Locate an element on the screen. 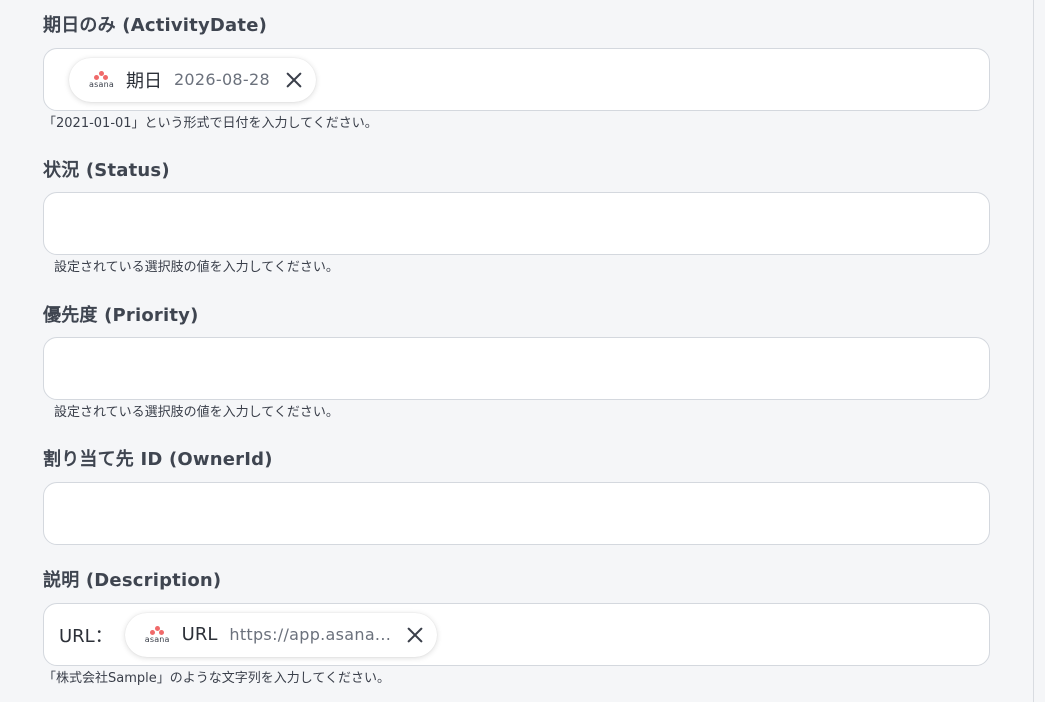 This screenshot has width=1045, height=702. priority-input is located at coordinates (516, 368).